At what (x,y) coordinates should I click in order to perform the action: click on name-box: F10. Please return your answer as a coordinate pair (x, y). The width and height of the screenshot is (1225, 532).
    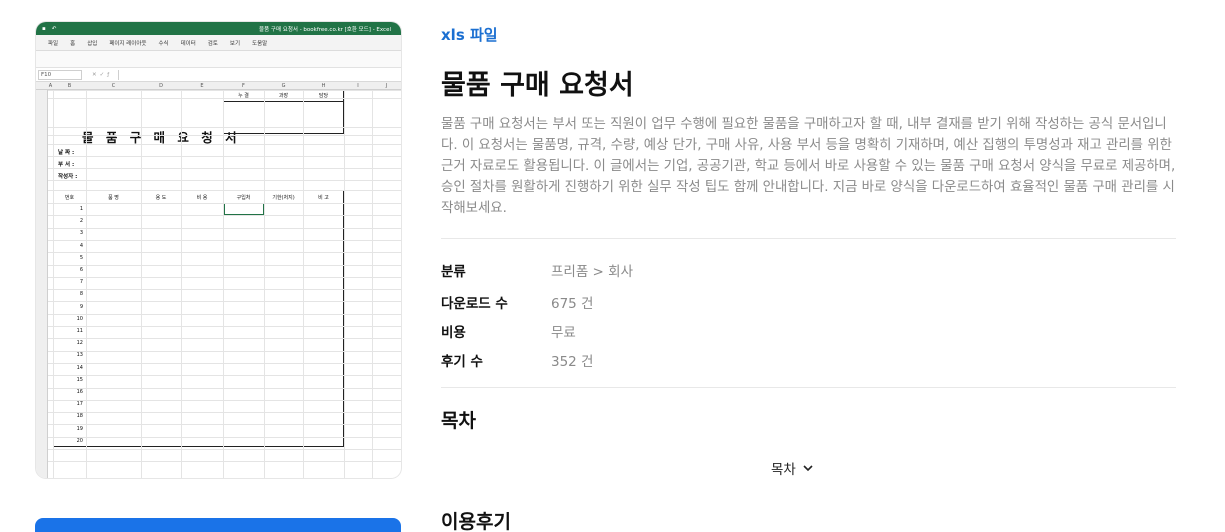
    Looking at the image, I should click on (60, 74).